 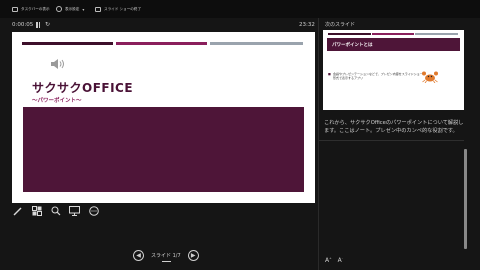 I want to click on decrease-text-icon: A-, so click(x=340, y=260).